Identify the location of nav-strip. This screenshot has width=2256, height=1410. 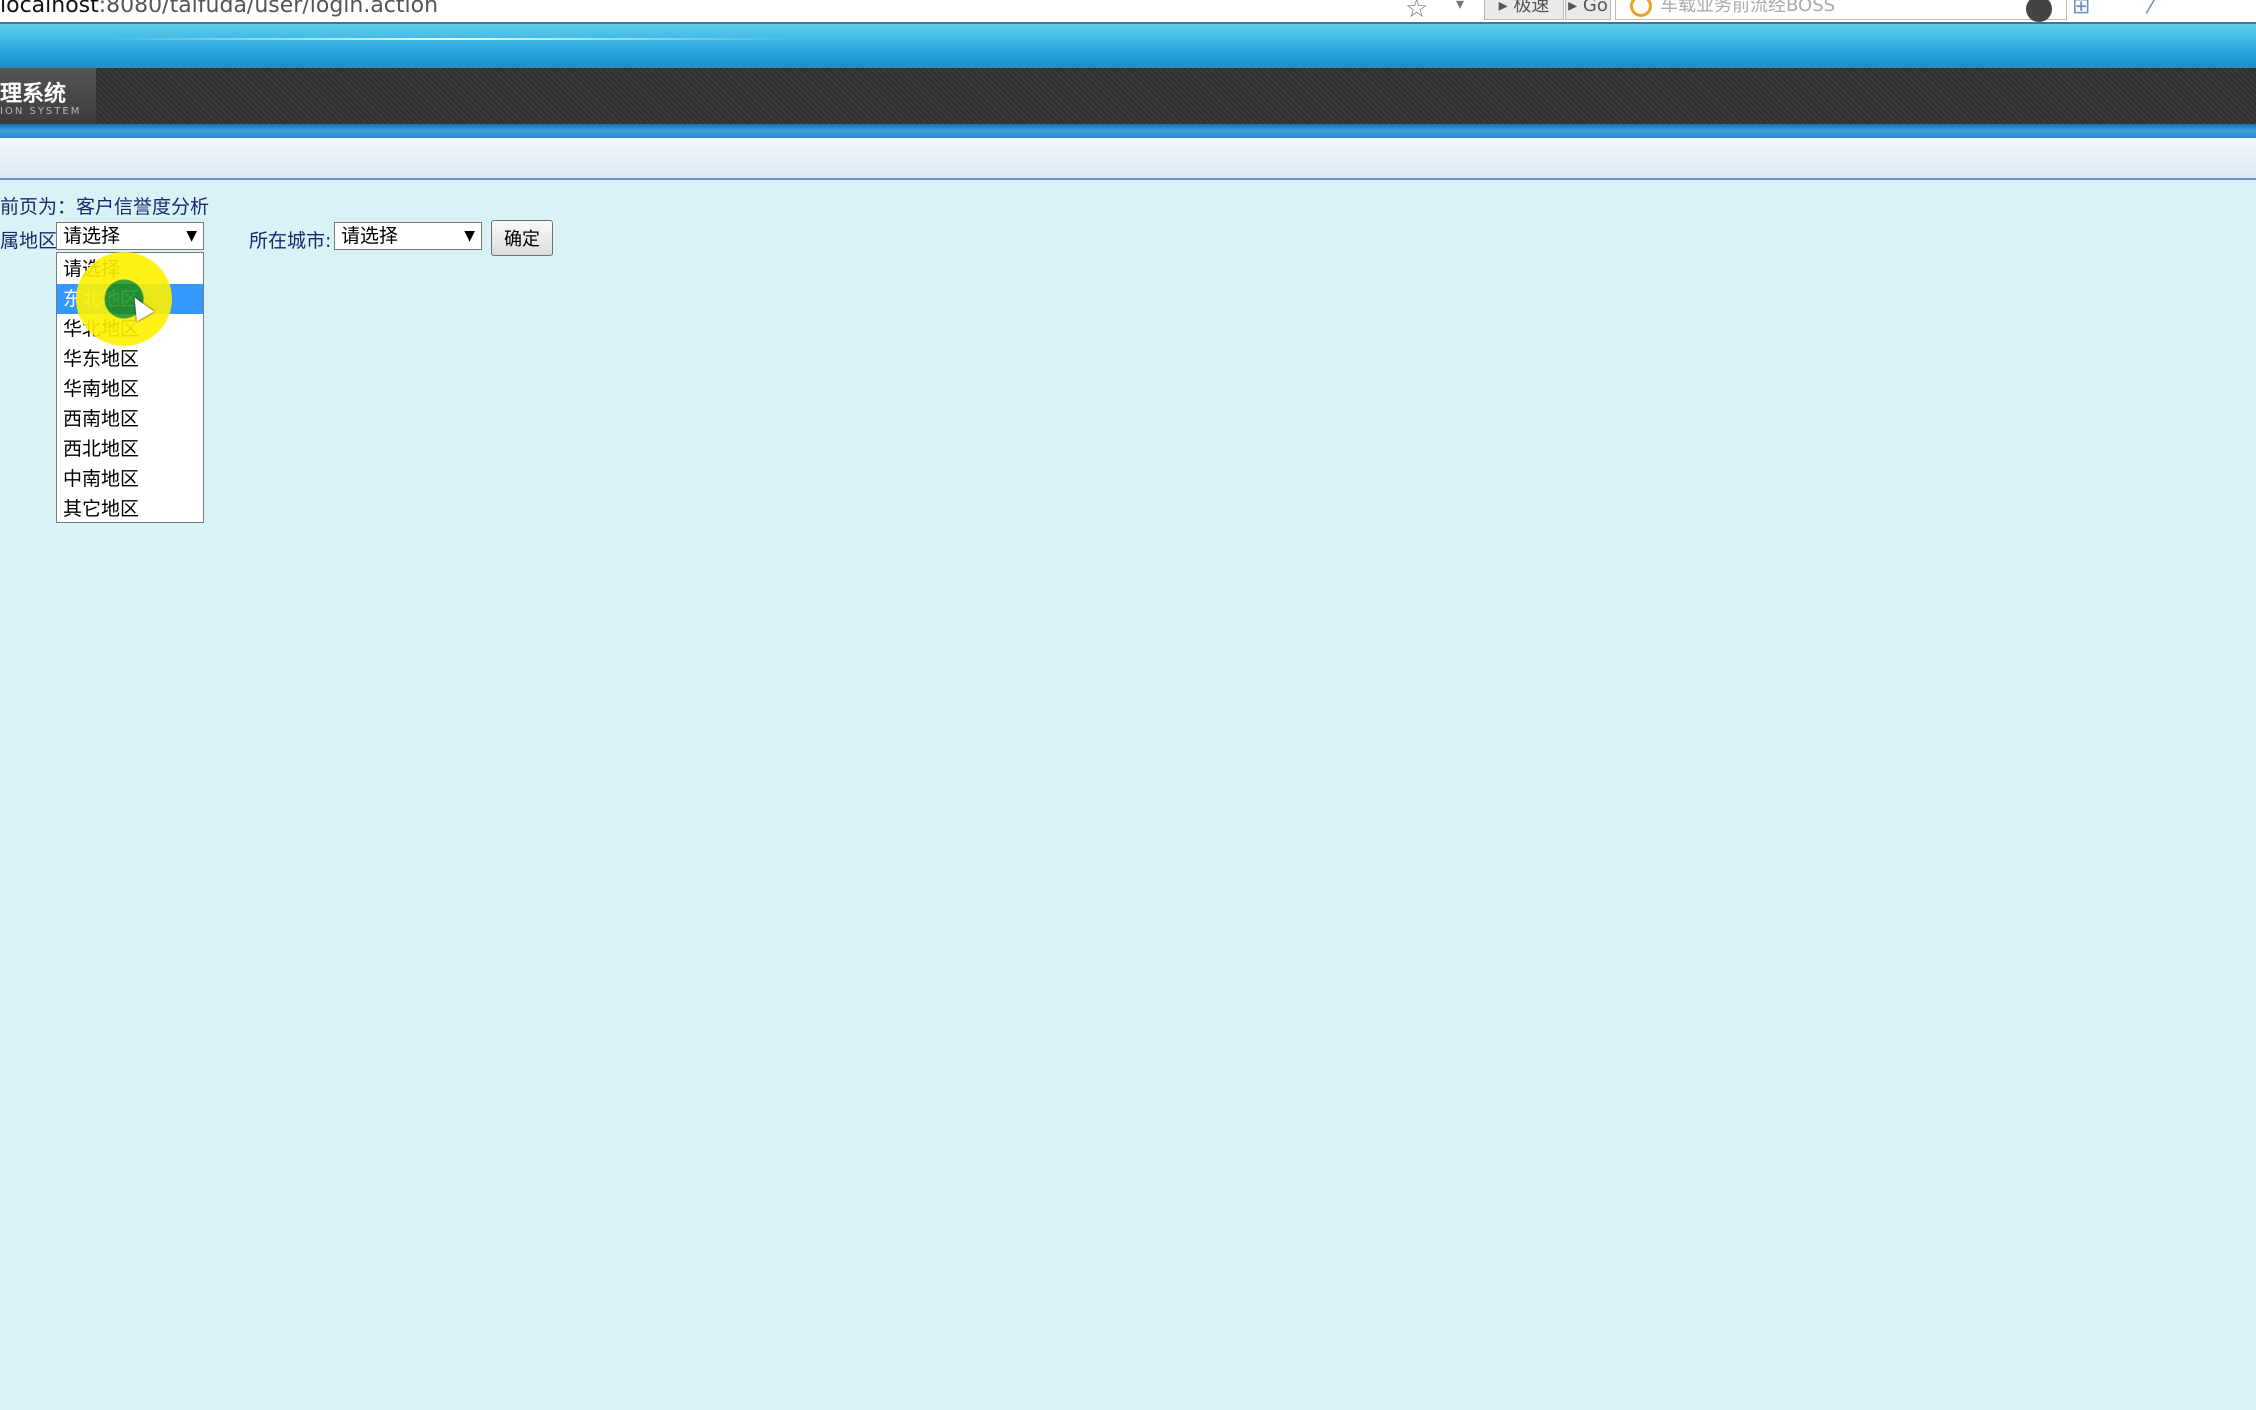
(1128, 159).